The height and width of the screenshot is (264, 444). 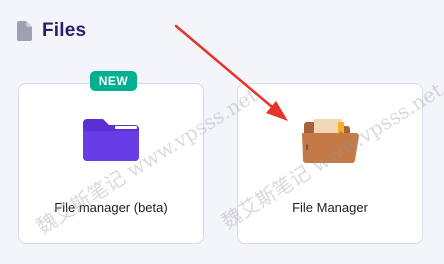 I want to click on files-header: Files, so click(x=51, y=31).